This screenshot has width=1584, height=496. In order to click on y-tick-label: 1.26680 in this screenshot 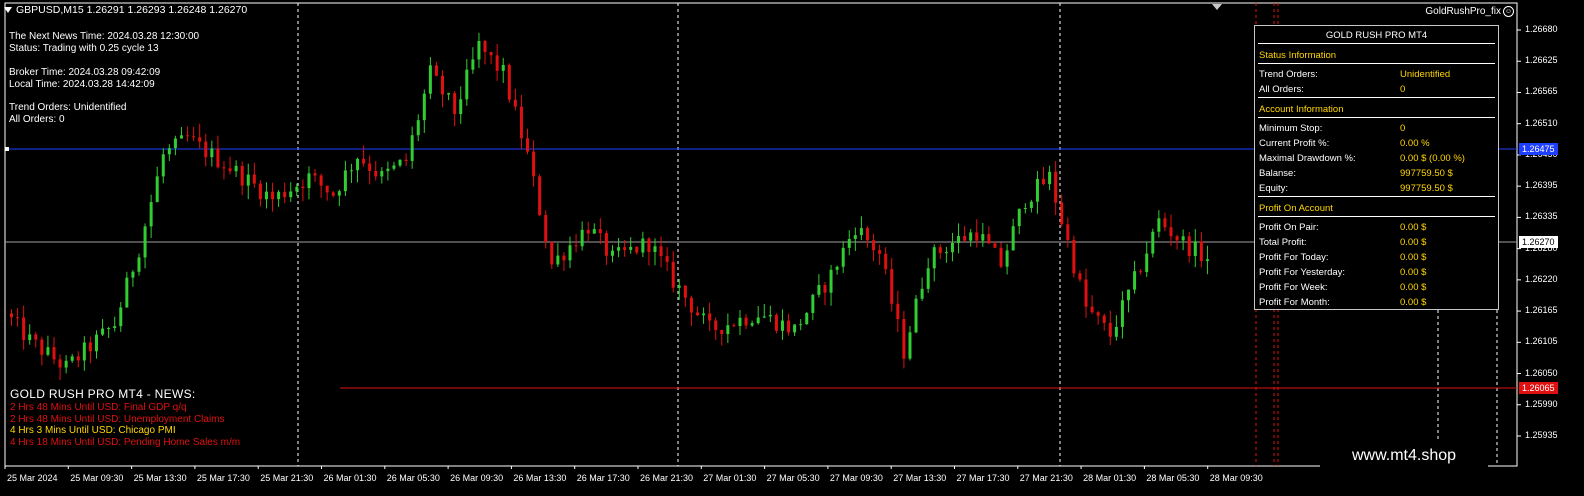, I will do `click(1541, 29)`.